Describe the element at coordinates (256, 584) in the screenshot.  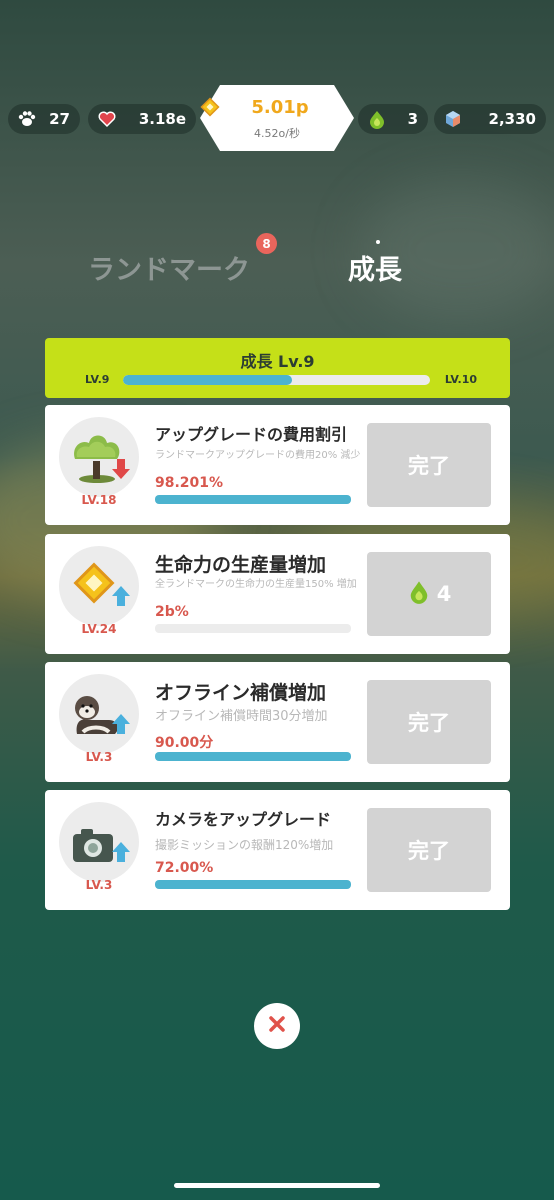
I see `upgrade-description: 全ランドマークの生命力の生産量150% 増加` at that location.